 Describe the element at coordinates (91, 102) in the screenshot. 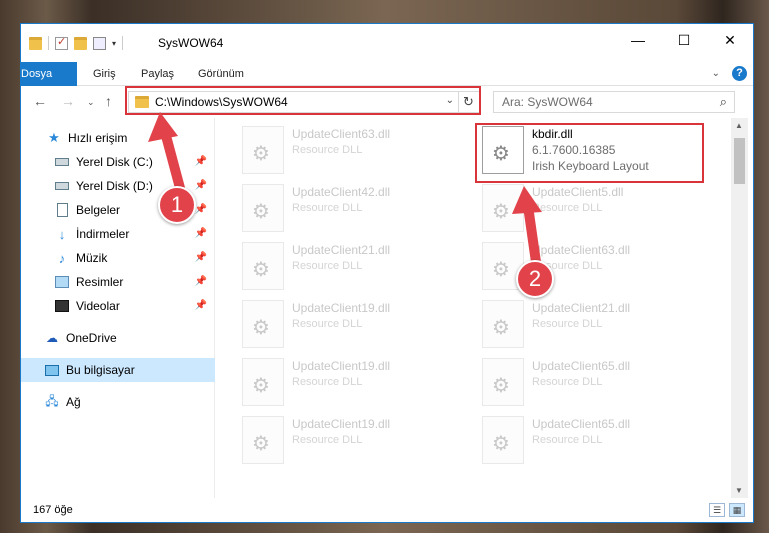

I see `recent-locations-icon: ⌄` at that location.